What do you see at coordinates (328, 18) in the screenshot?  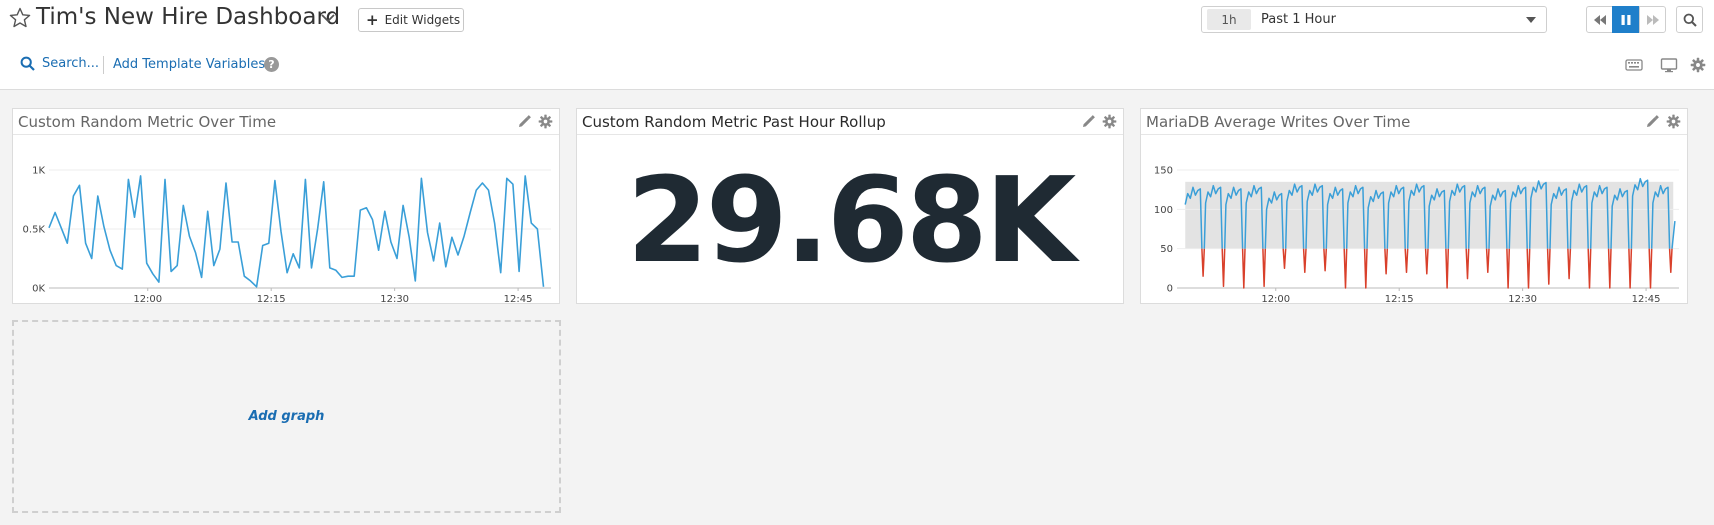 I see `chevron-down-icon` at bounding box center [328, 18].